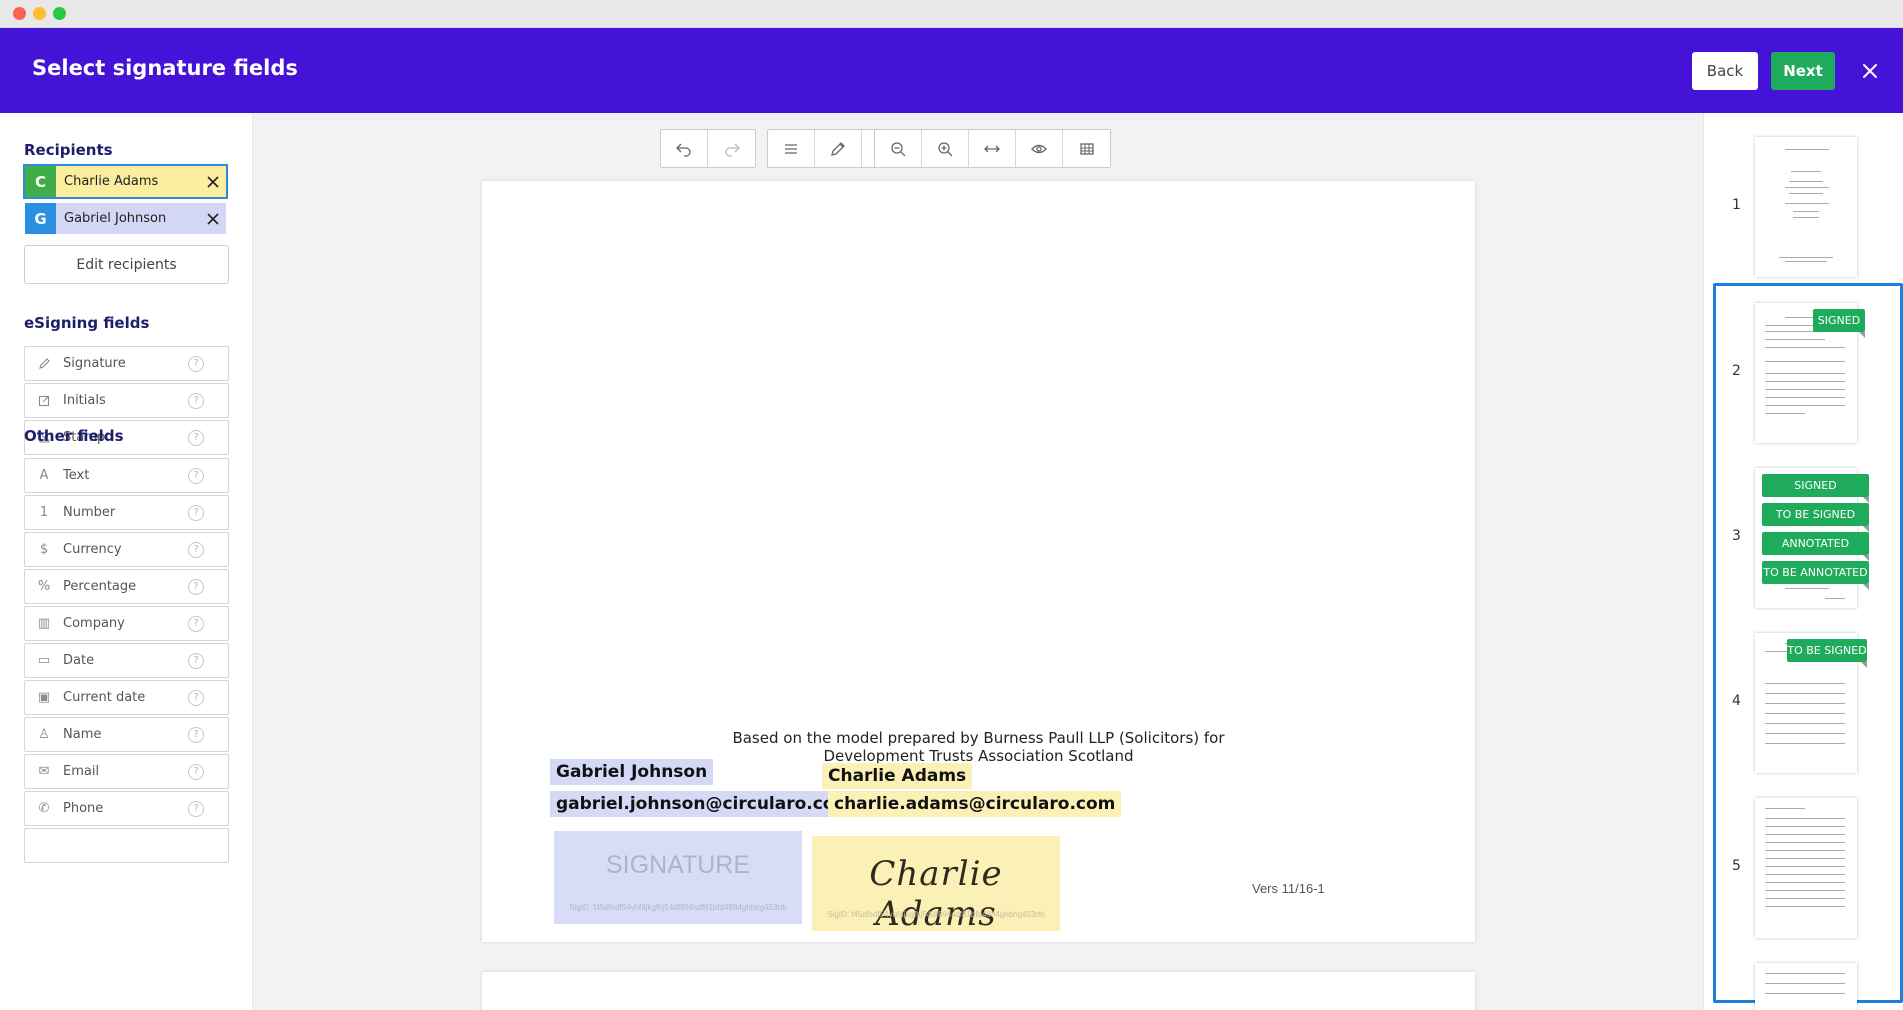 Image resolution: width=1903 pixels, height=1010 pixels. Describe the element at coordinates (44, 808) in the screenshot. I see `phone-icon: ✆` at that location.